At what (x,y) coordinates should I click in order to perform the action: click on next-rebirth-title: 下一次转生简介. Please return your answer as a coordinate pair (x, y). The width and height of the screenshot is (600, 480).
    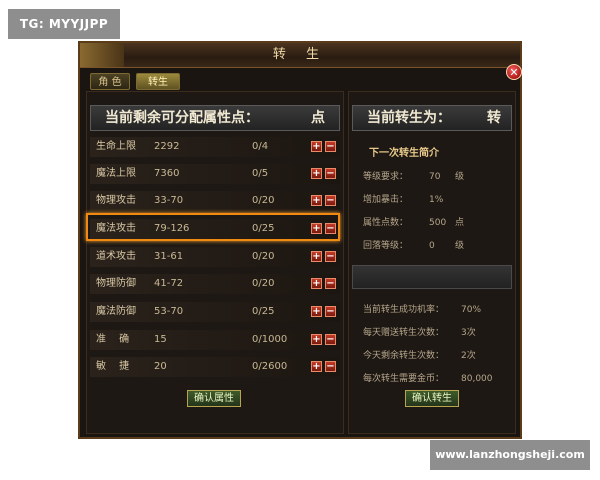
    Looking at the image, I should click on (404, 153).